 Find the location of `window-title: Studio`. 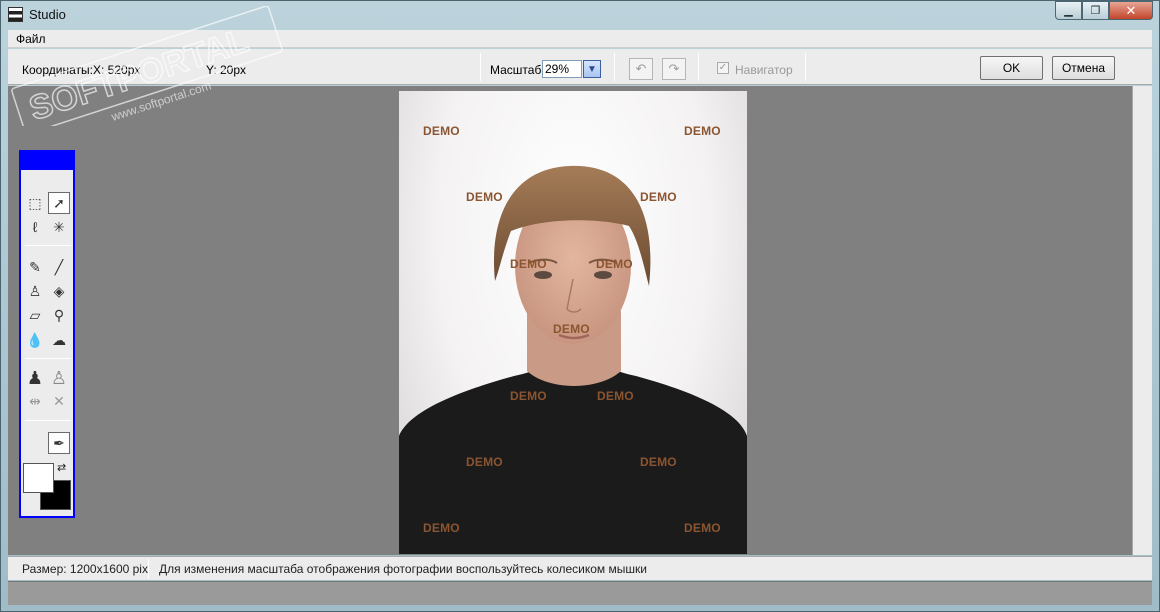

window-title: Studio is located at coordinates (47, 14).